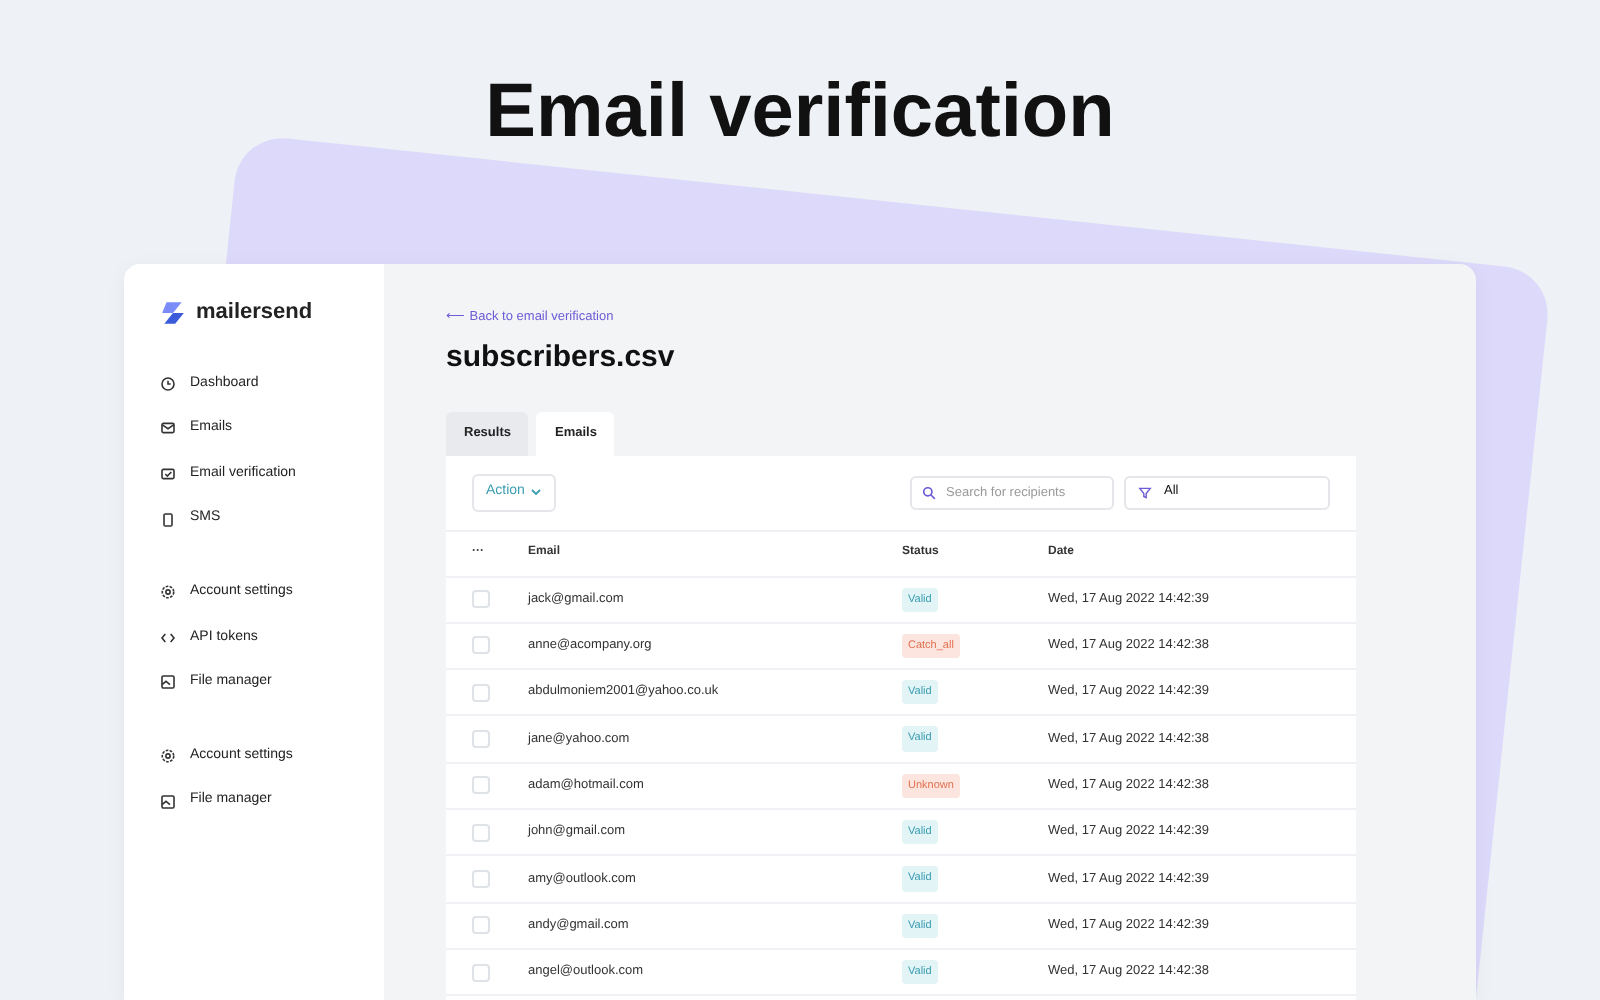  Describe the element at coordinates (168, 637) in the screenshot. I see `code-icon` at that location.